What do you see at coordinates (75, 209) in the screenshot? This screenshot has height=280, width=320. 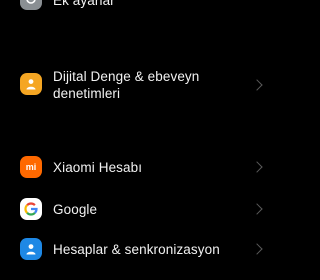 I see `settings-item-label: Google` at bounding box center [75, 209].